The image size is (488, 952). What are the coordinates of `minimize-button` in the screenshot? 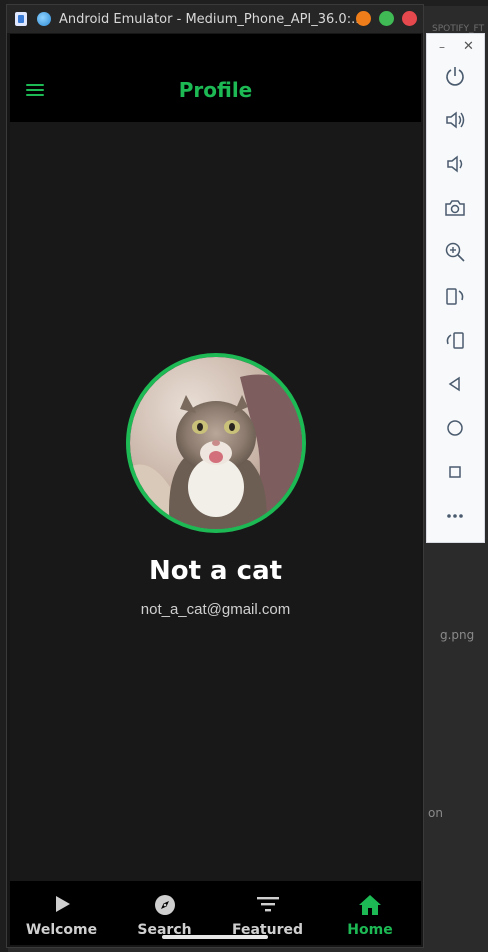 It's located at (363, 18).